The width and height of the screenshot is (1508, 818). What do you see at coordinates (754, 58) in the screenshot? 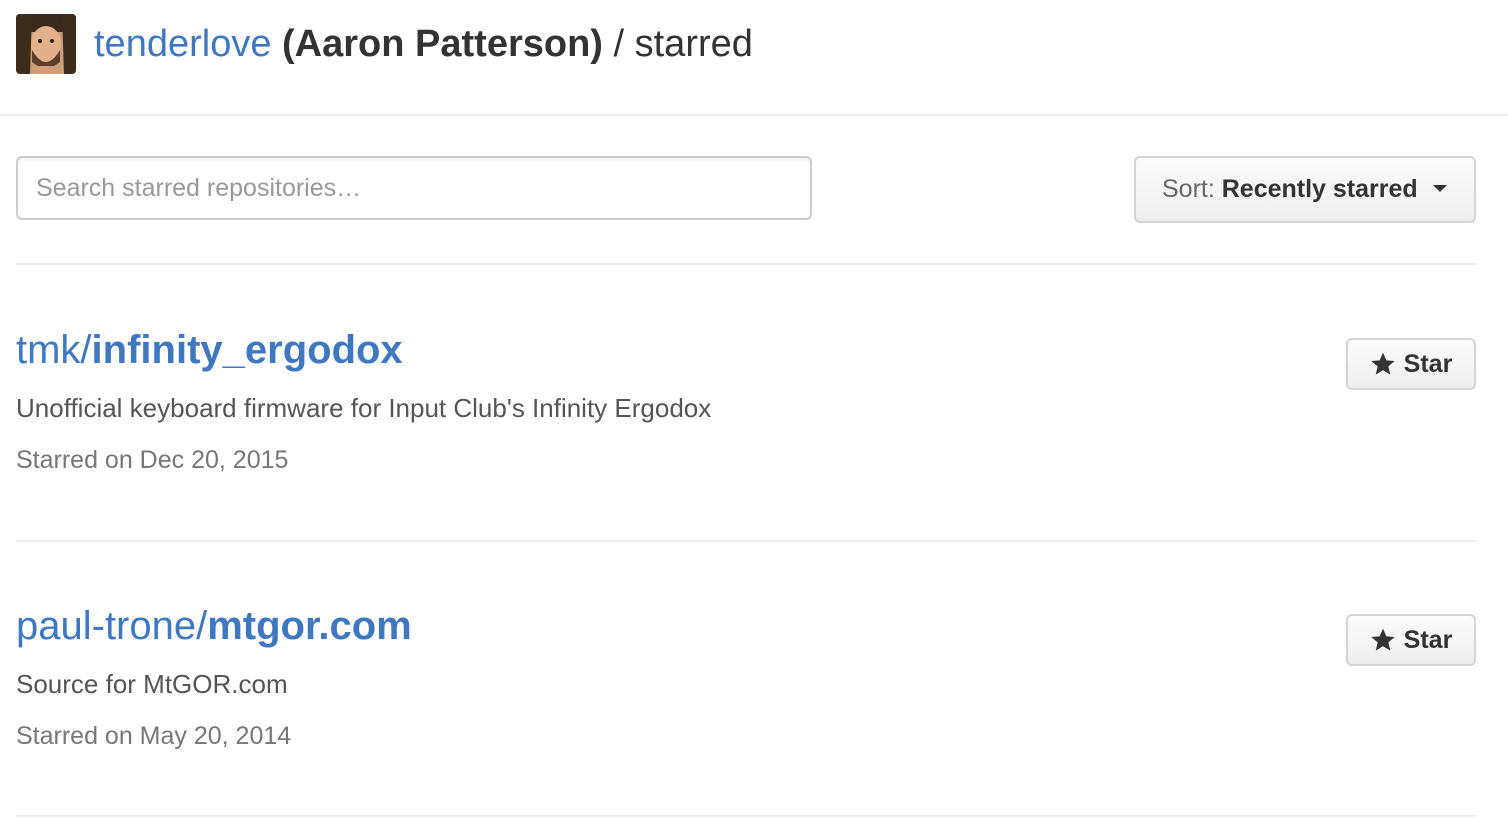
I see `page-header: tenderlove (Aaron Patterson) / starred` at bounding box center [754, 58].